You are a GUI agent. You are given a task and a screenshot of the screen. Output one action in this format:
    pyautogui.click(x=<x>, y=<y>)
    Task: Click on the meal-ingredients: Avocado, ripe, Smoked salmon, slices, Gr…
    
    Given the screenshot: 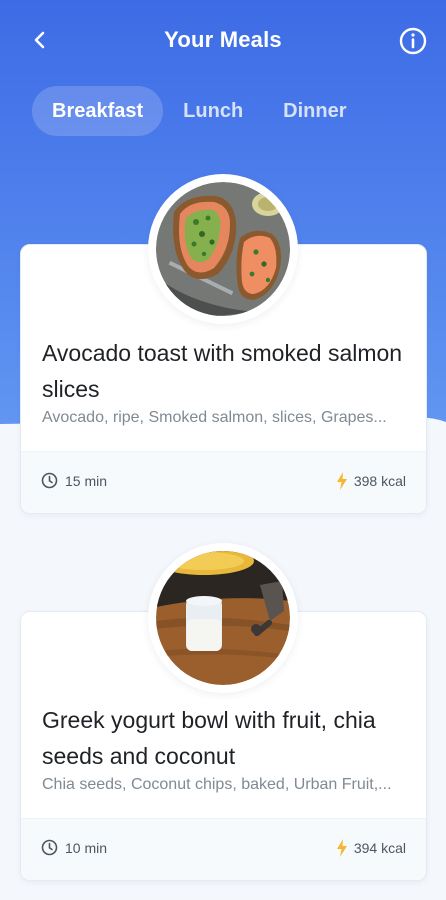 What is the action you would take?
    pyautogui.click(x=214, y=417)
    